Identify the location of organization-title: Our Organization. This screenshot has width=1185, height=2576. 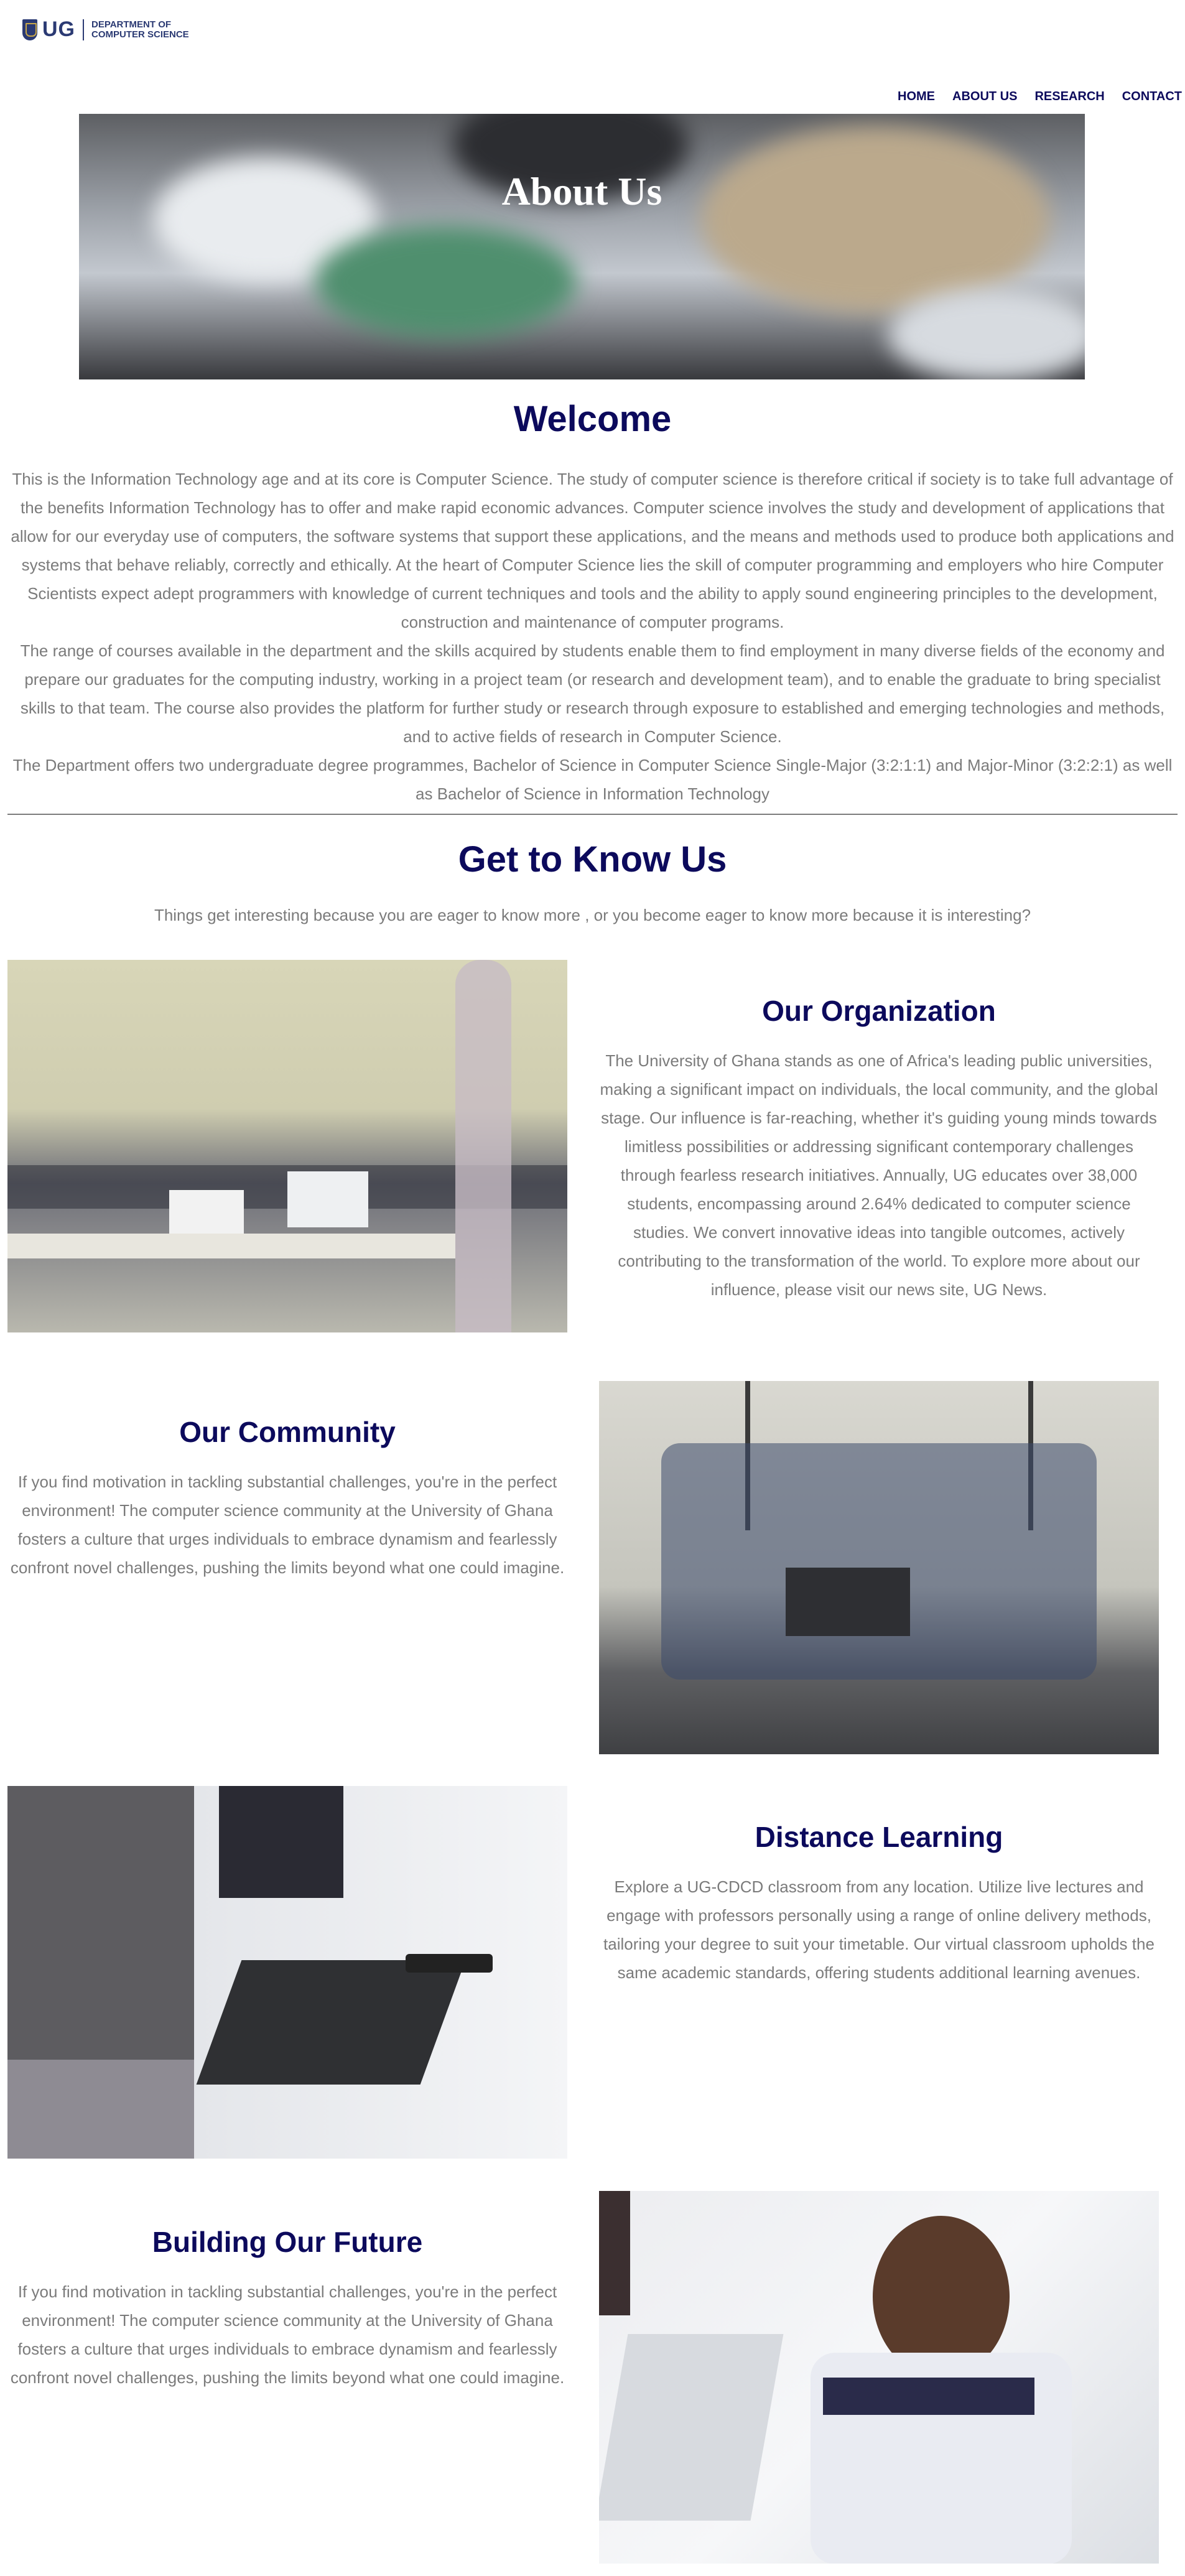
(879, 1011).